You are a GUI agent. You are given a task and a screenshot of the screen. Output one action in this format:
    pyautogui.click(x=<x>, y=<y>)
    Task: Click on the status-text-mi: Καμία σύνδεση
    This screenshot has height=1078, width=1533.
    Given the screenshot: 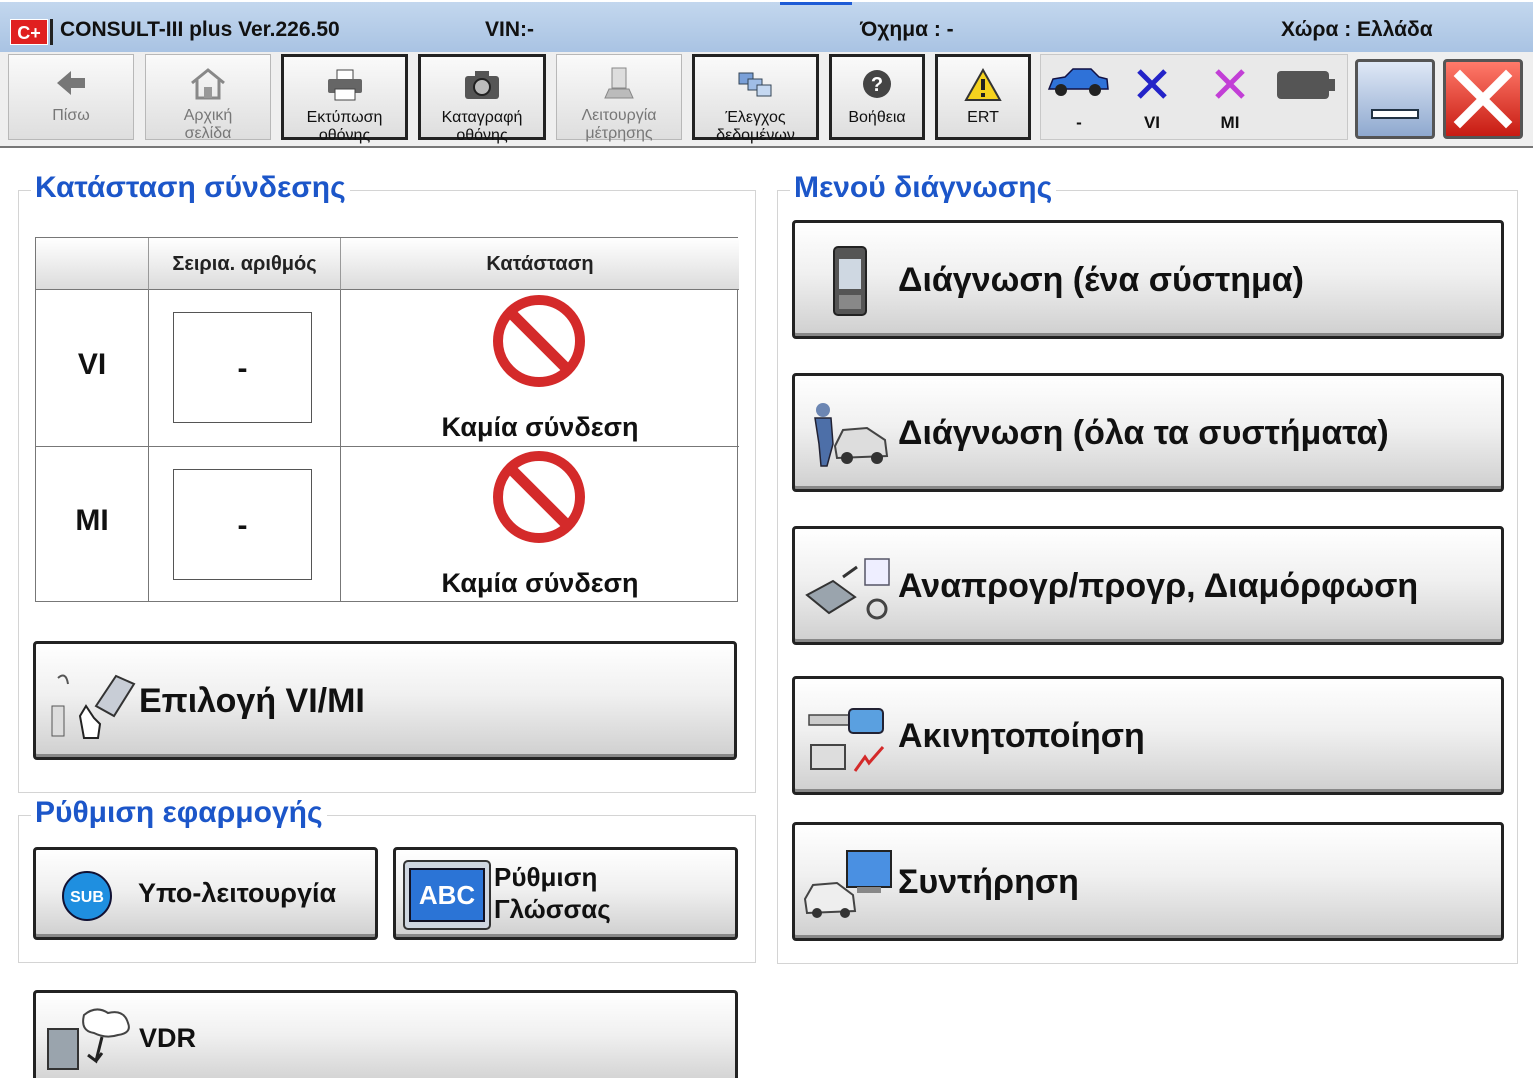 What is the action you would take?
    pyautogui.click(x=540, y=583)
    